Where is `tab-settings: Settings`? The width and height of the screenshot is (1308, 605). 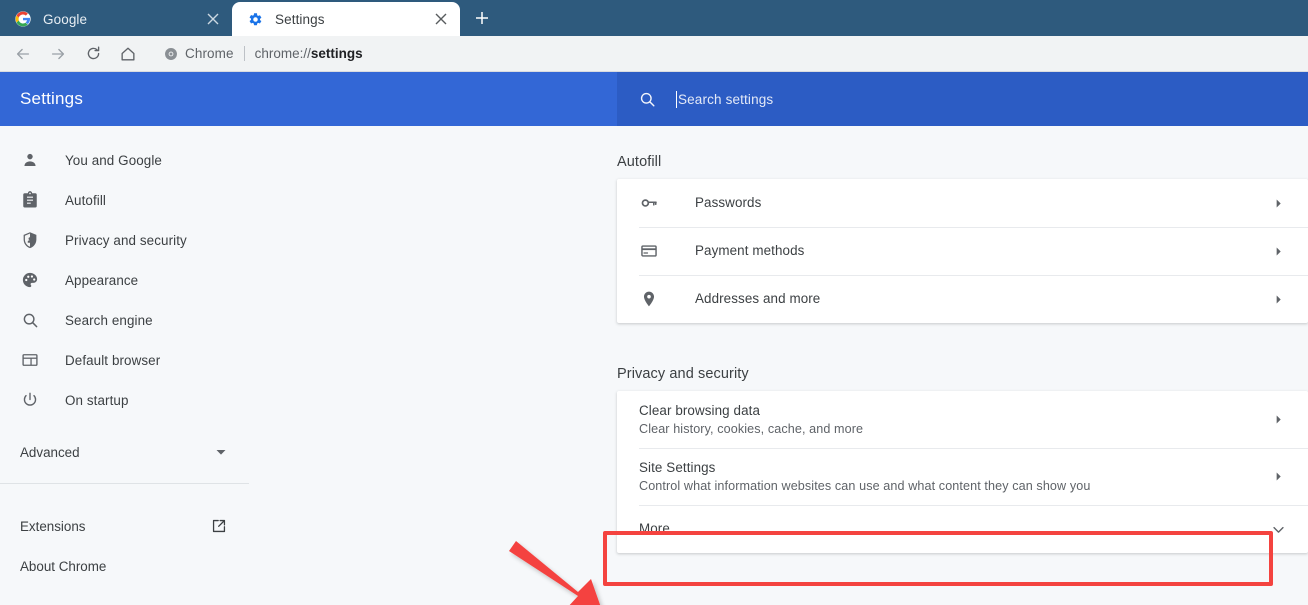 tab-settings: Settings is located at coordinates (346, 19).